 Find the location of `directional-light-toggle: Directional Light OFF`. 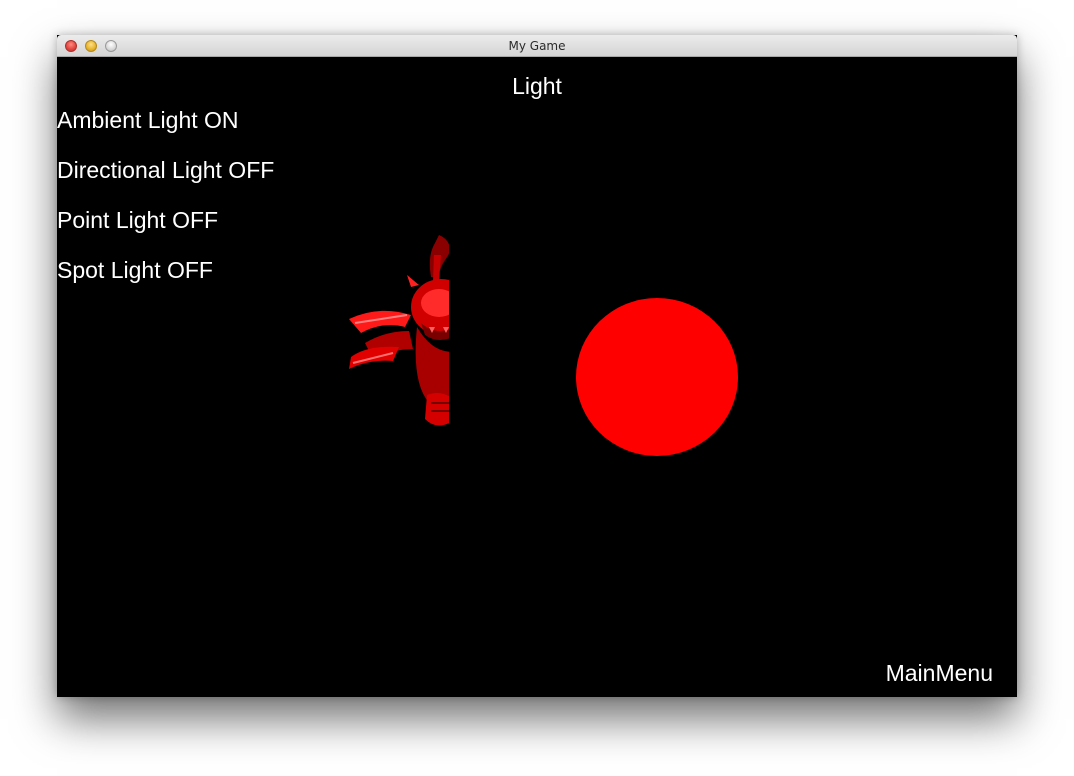

directional-light-toggle: Directional Light OFF is located at coordinates (165, 170).